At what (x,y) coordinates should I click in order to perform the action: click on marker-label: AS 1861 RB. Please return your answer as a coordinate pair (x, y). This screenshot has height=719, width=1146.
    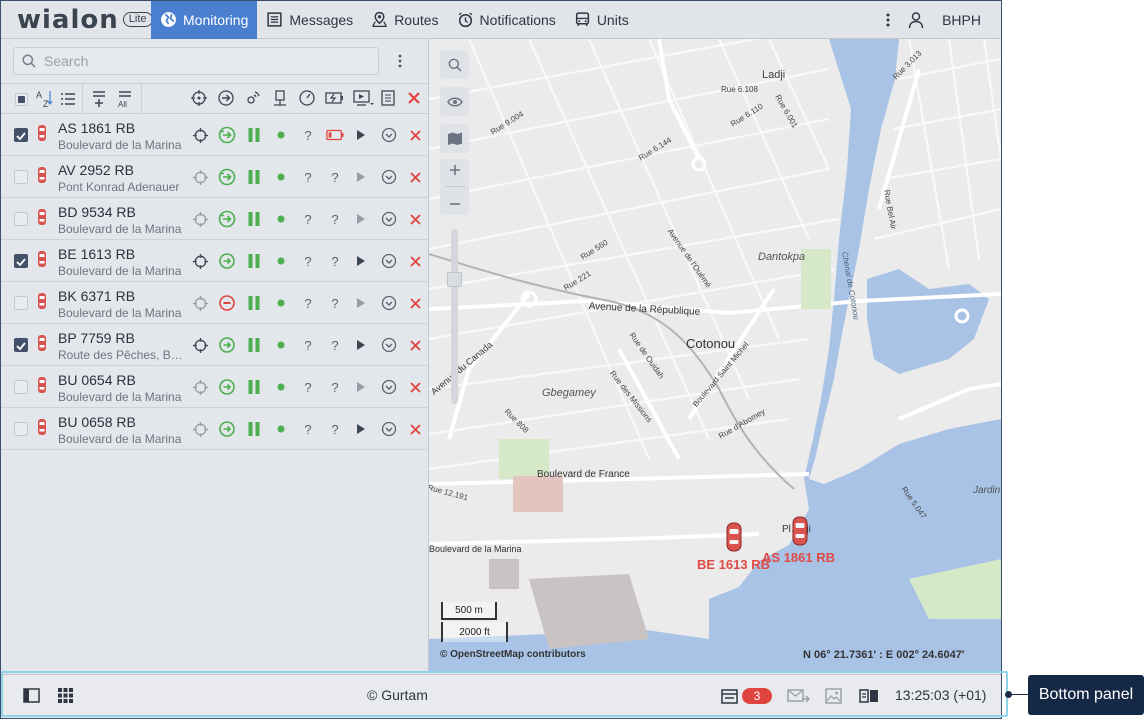
    Looking at the image, I should click on (798, 557).